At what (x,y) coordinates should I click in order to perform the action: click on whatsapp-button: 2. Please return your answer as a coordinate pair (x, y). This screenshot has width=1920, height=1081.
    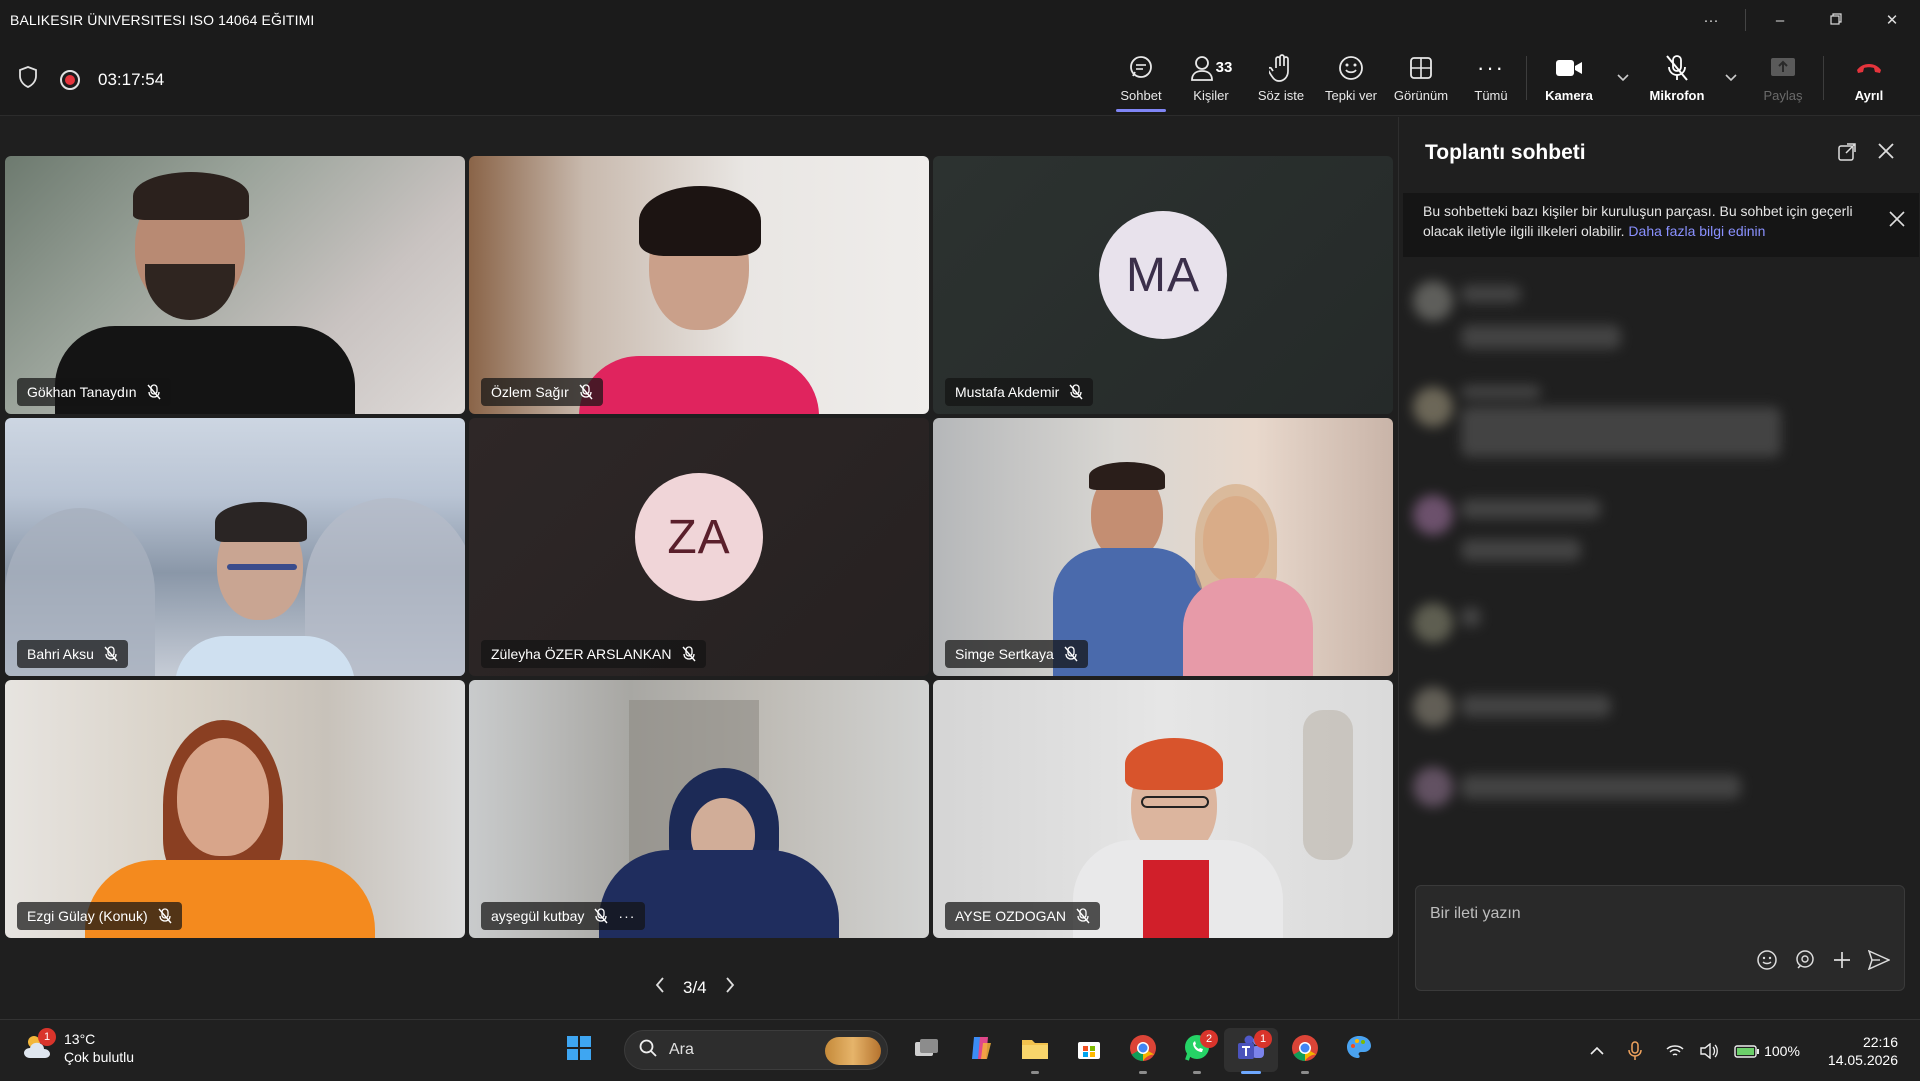
    Looking at the image, I should click on (1197, 1051).